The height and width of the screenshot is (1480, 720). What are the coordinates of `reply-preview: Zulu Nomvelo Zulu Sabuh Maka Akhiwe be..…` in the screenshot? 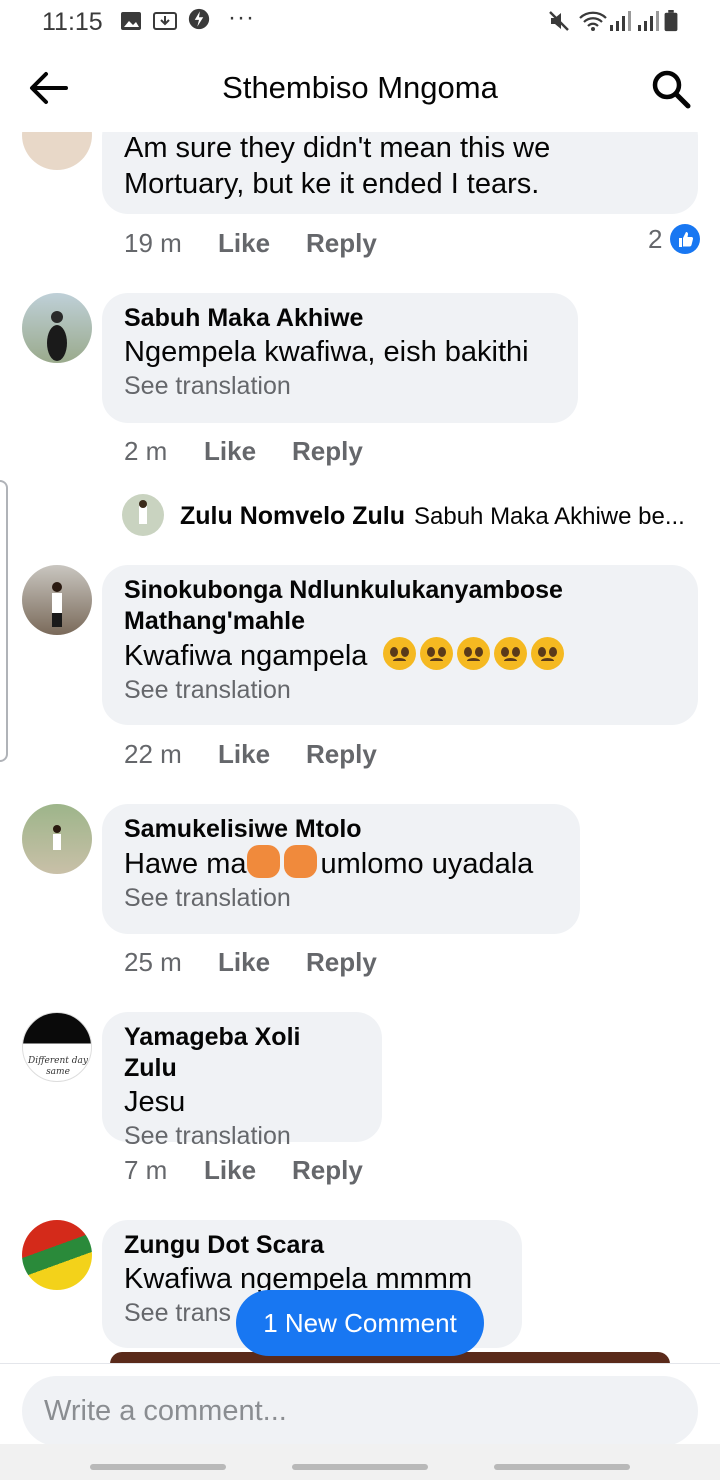 It's located at (412, 516).